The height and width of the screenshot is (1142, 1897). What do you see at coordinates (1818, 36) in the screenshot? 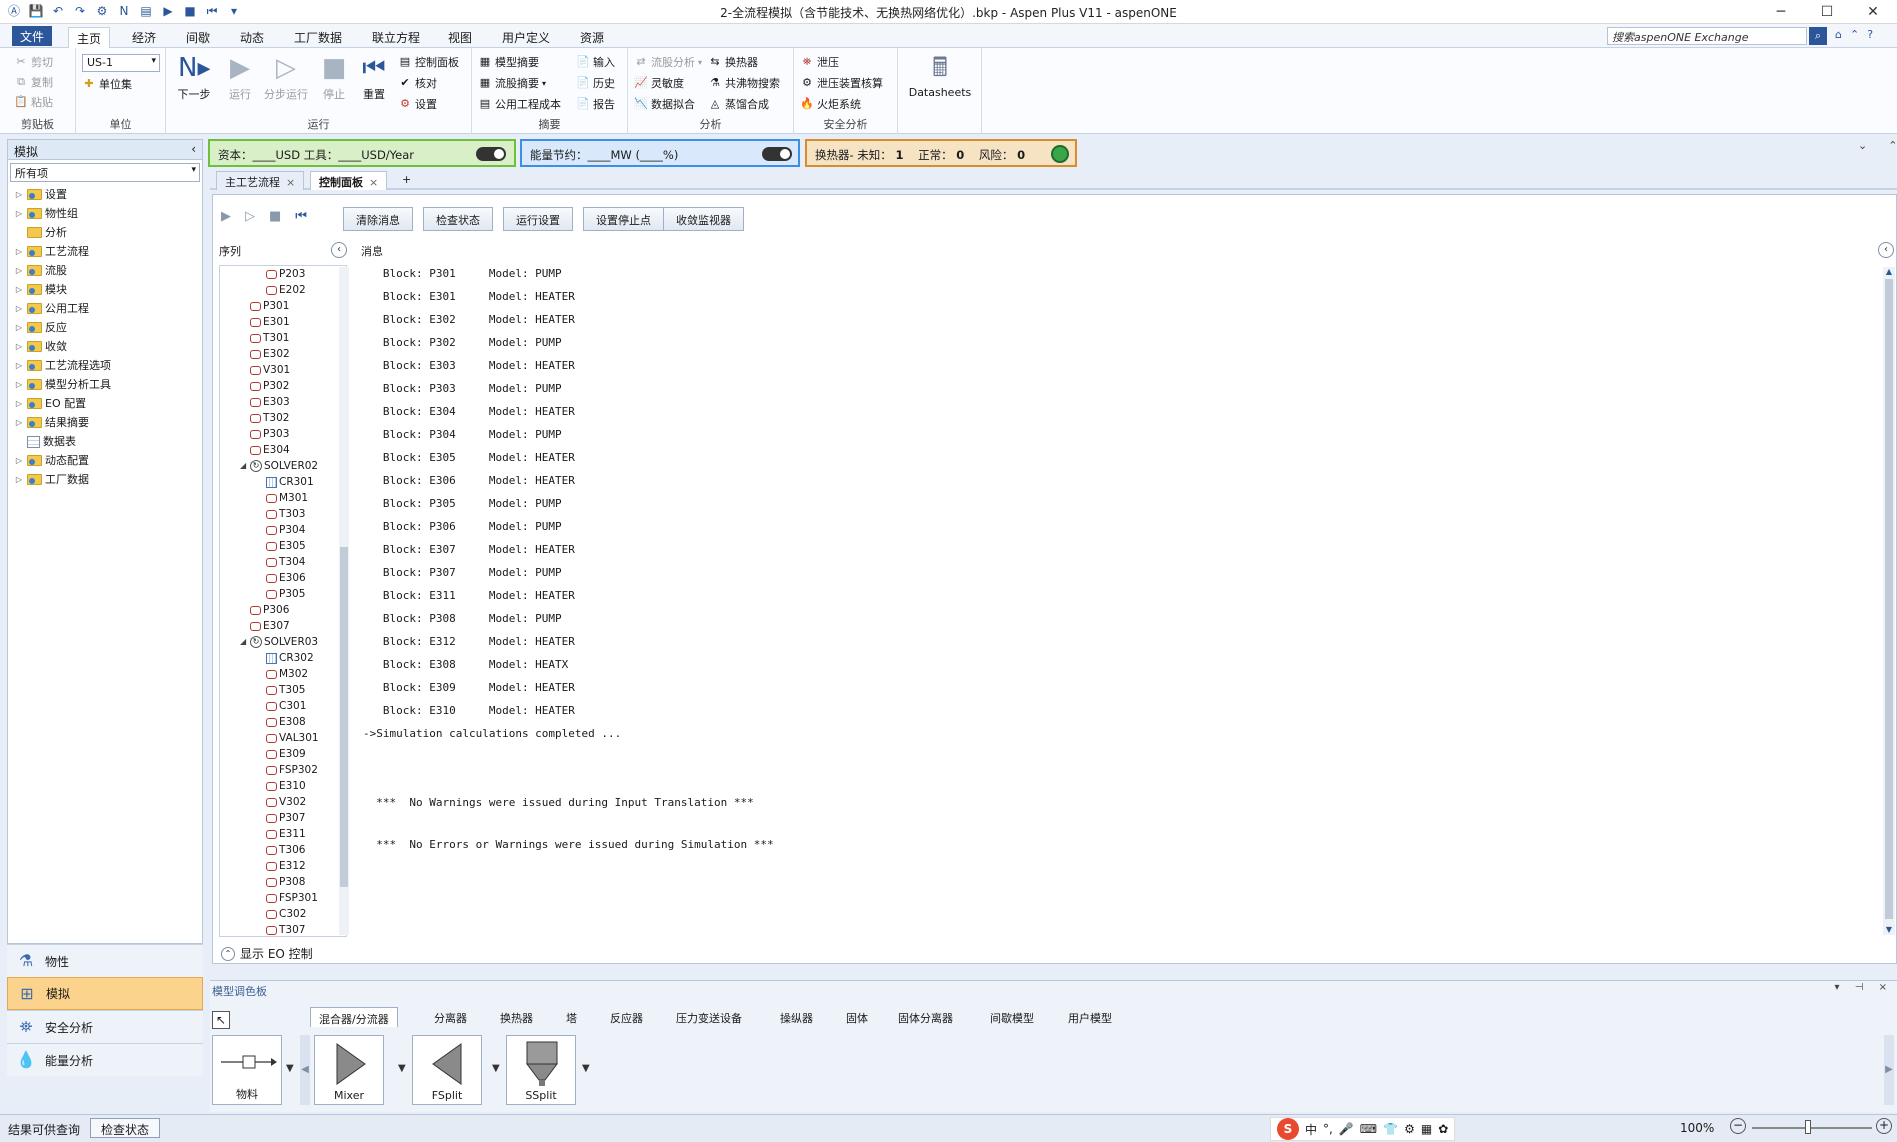
I see `search-icon: ⌕` at bounding box center [1818, 36].